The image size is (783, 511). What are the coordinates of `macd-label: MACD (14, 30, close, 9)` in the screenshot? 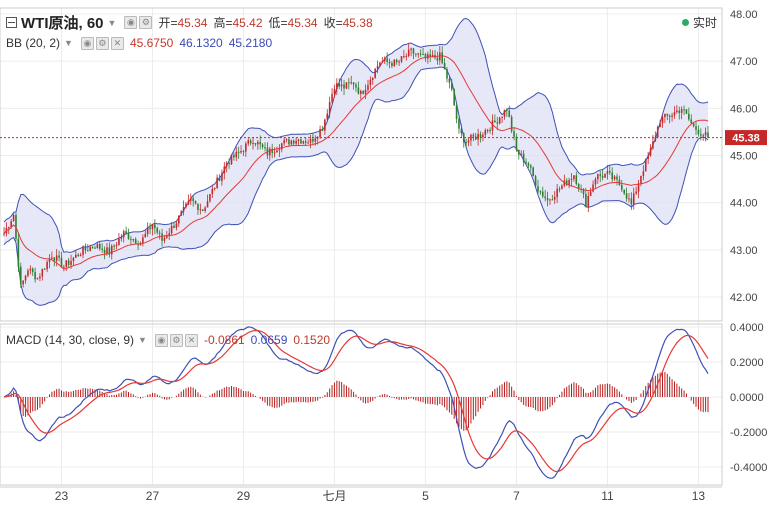 It's located at (70, 340).